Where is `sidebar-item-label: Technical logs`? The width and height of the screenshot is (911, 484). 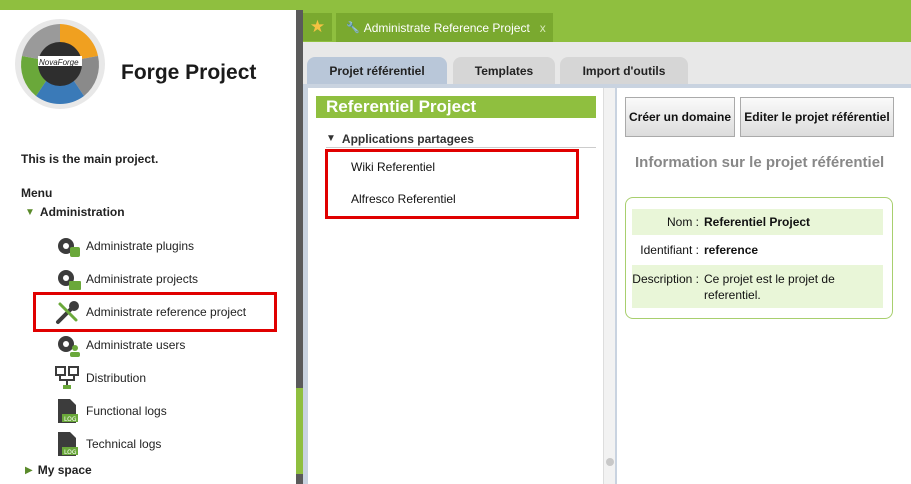 sidebar-item-label: Technical logs is located at coordinates (124, 444).